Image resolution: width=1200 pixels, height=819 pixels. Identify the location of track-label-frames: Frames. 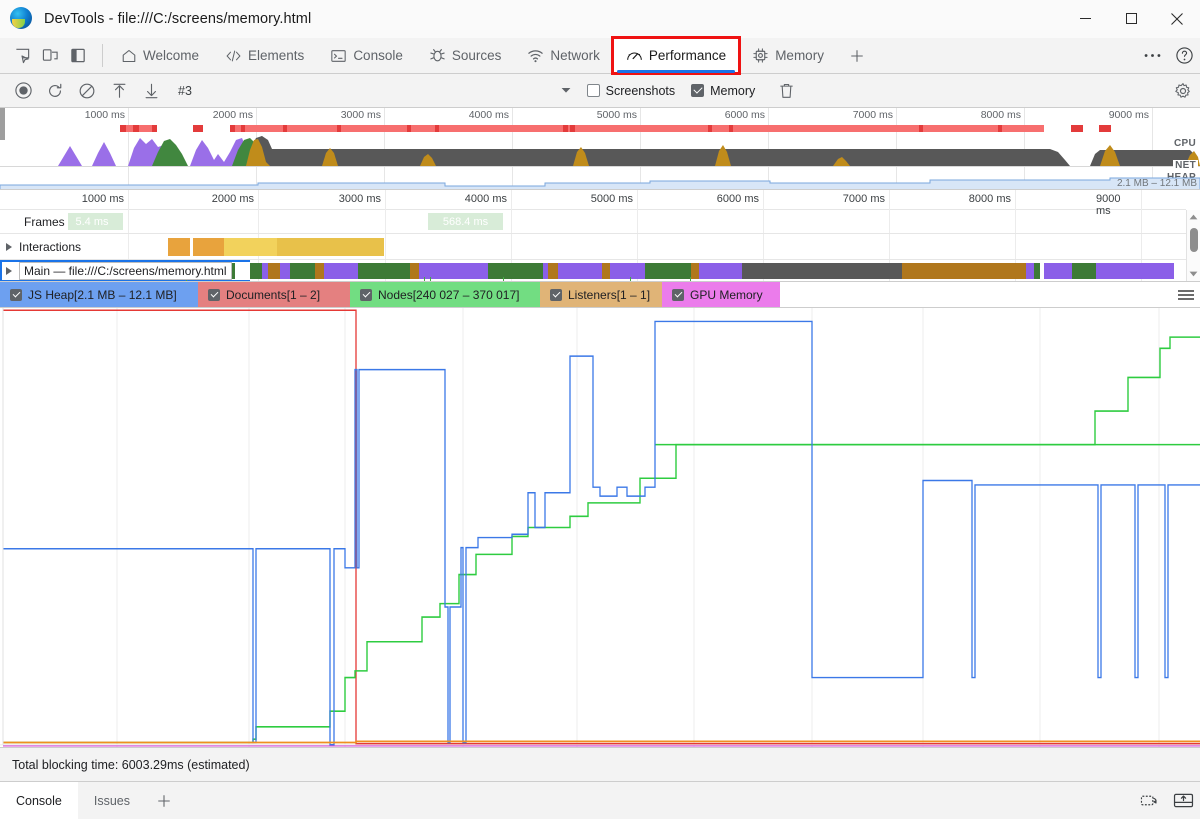
(44, 221).